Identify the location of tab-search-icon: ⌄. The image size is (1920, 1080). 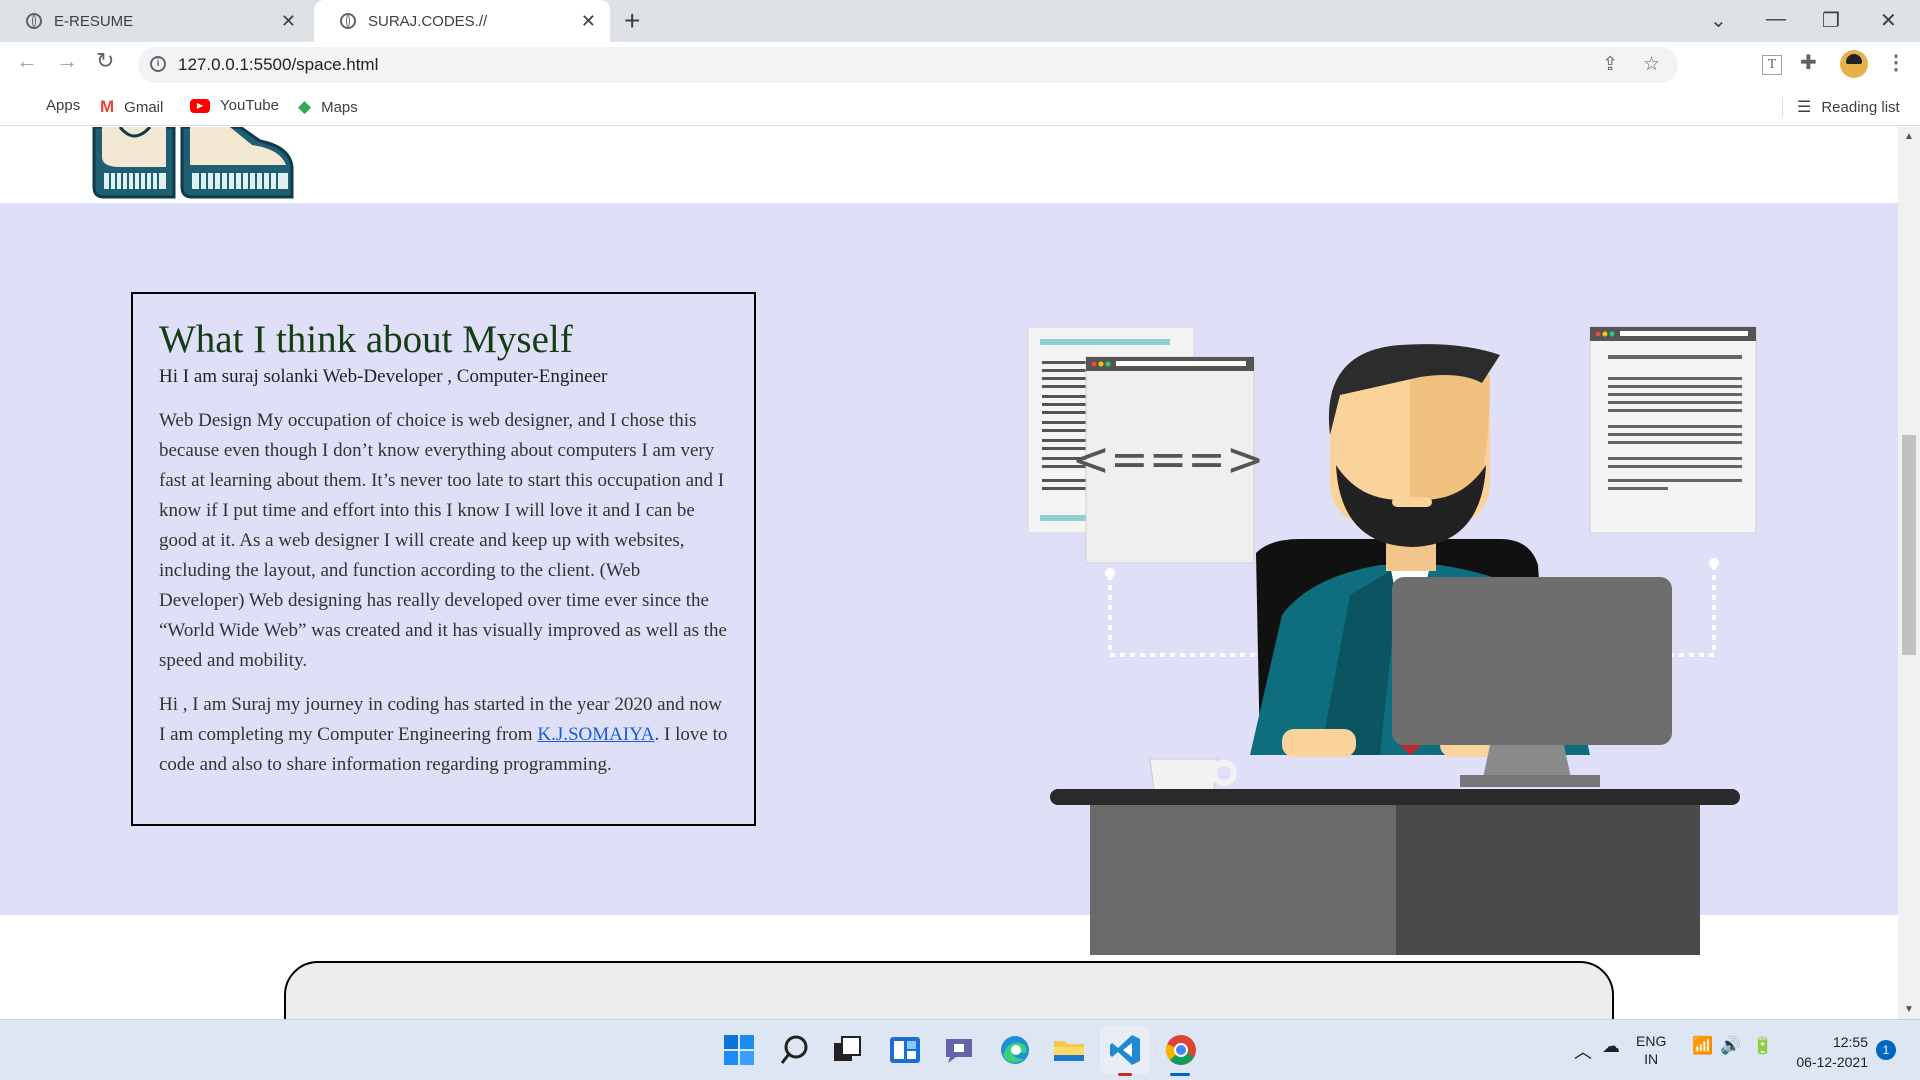
(1718, 20).